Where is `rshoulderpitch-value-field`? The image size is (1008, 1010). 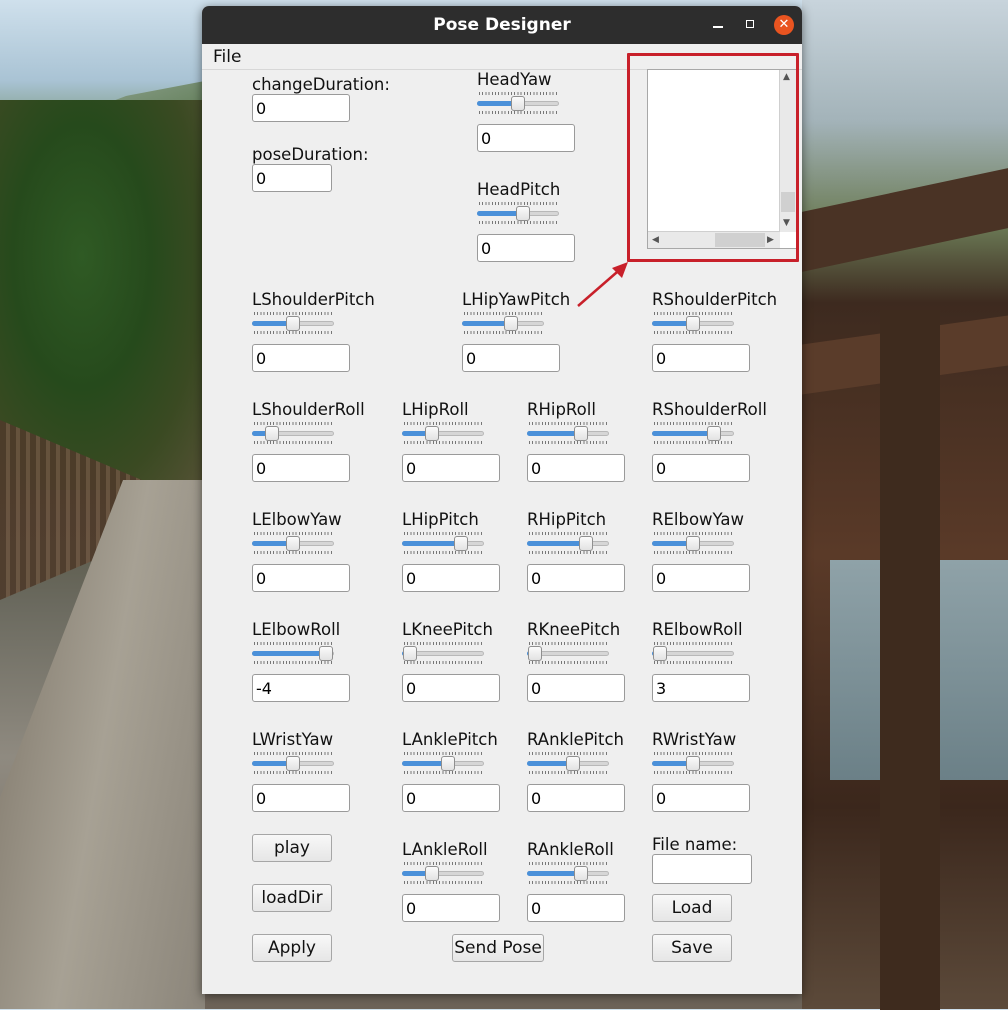 rshoulderpitch-value-field is located at coordinates (701, 358).